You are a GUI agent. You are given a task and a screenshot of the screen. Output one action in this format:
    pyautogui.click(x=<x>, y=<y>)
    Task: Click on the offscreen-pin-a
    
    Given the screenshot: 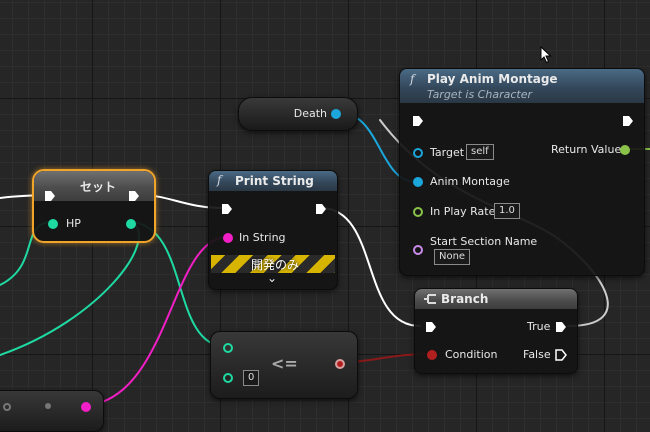 What is the action you would take?
    pyautogui.click(x=7, y=407)
    